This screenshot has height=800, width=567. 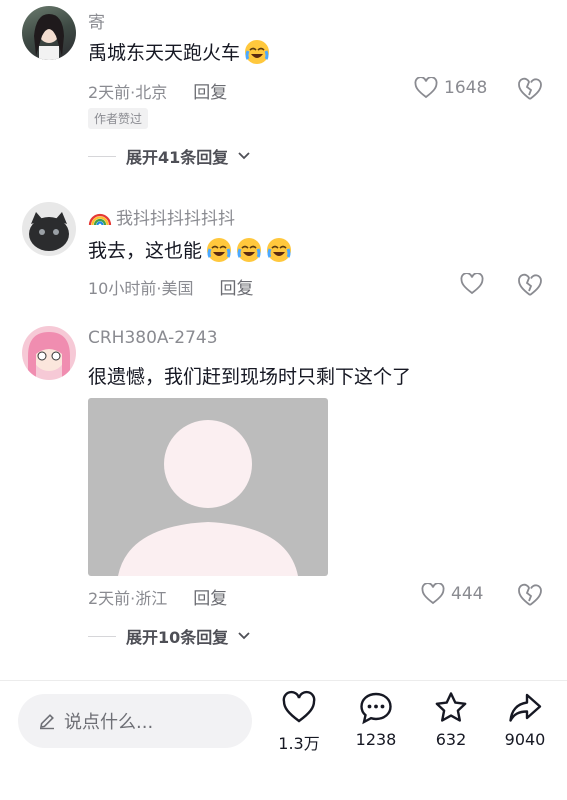 I want to click on favorite-action-button: 632, so click(x=451, y=719).